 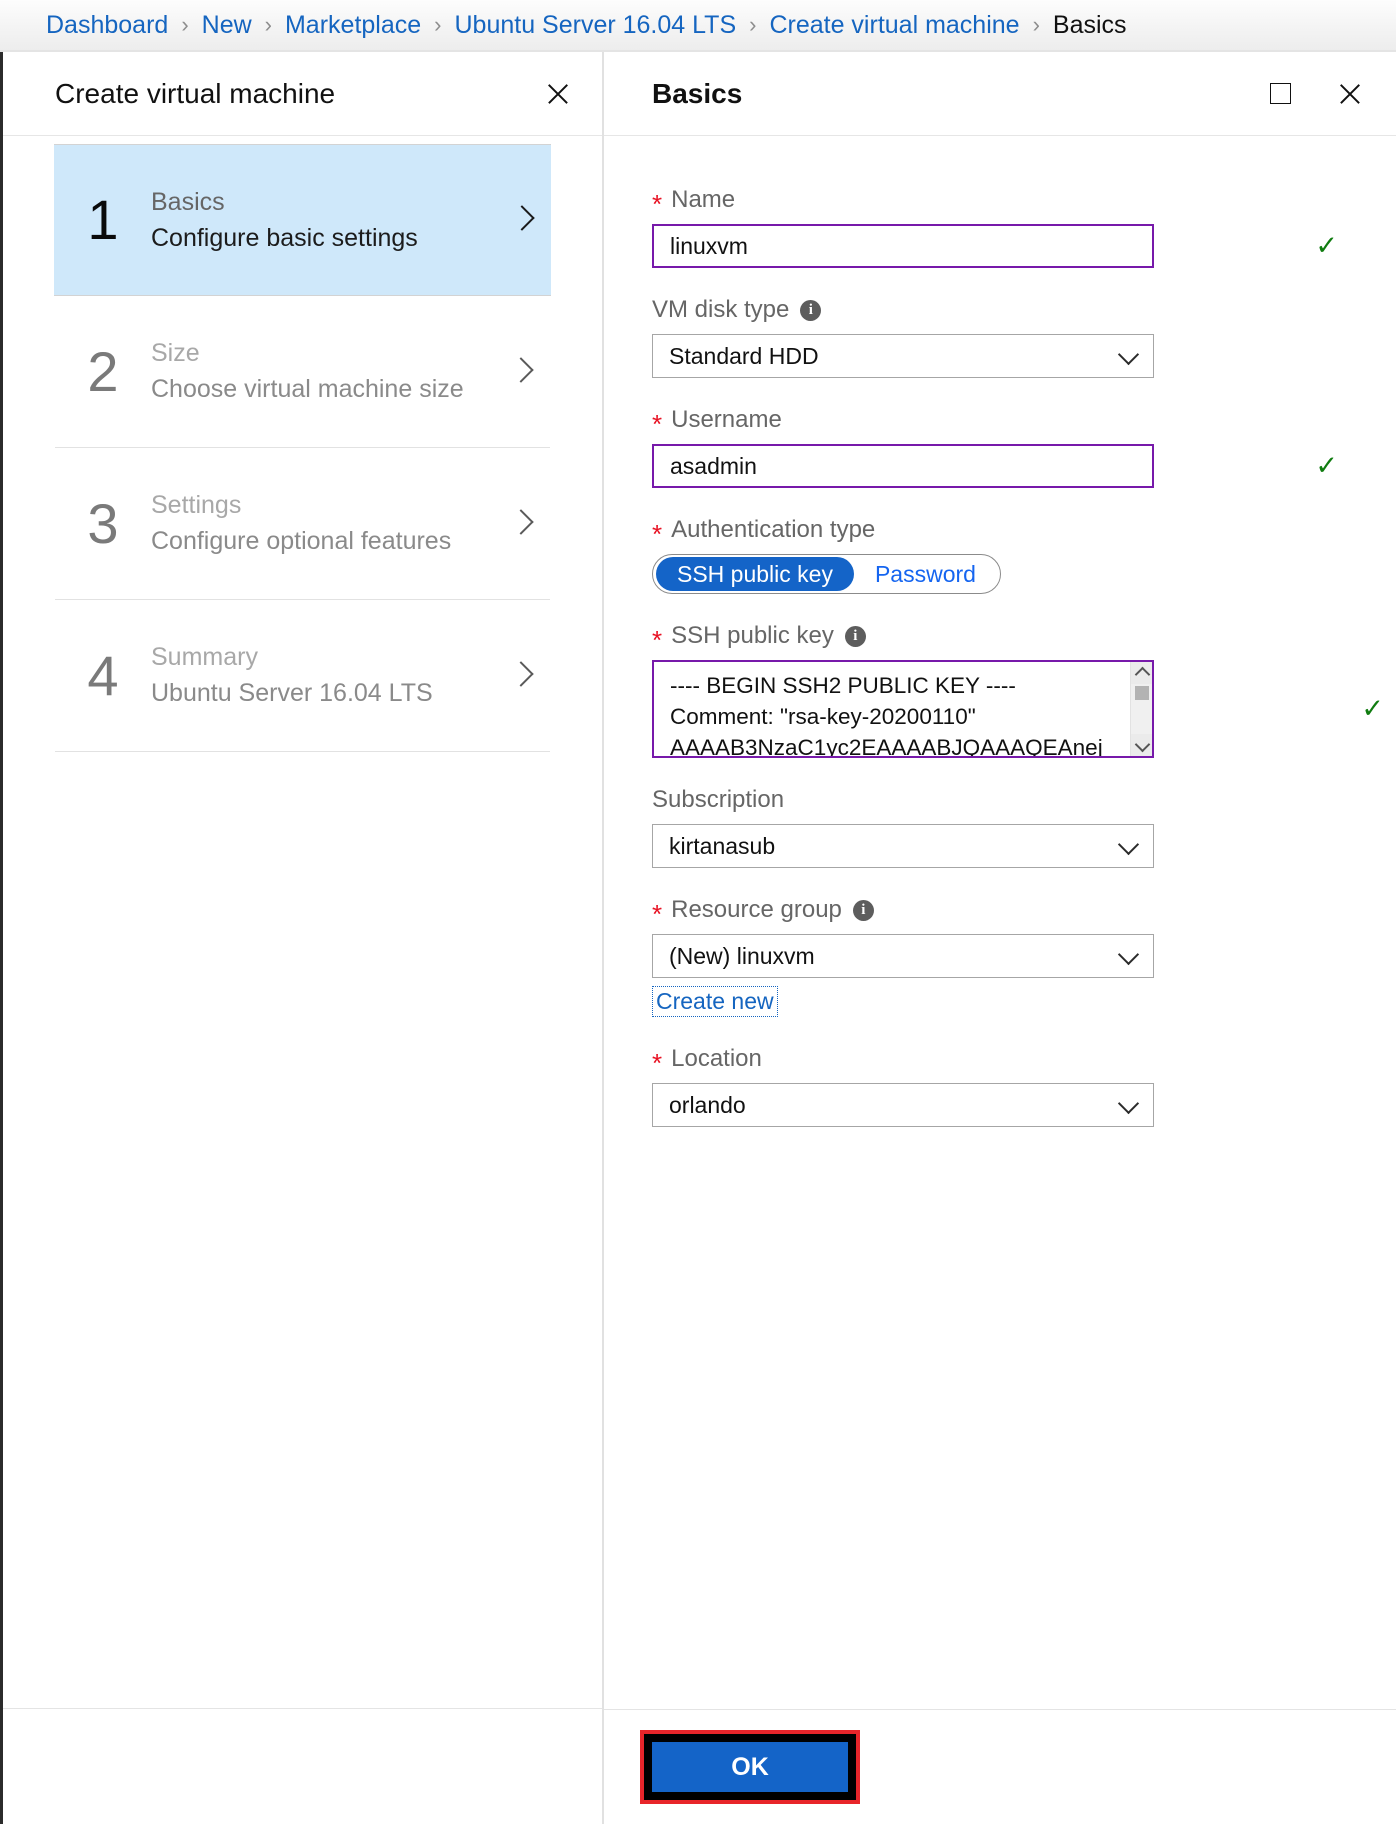 What do you see at coordinates (195, 93) in the screenshot?
I see `page-title: Create virtual machine` at bounding box center [195, 93].